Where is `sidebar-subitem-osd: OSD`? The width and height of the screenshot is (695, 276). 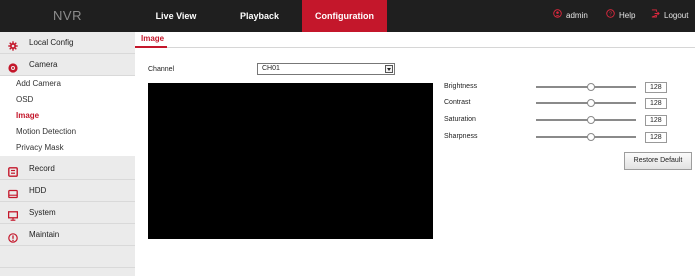
sidebar-subitem-osd: OSD is located at coordinates (67, 100).